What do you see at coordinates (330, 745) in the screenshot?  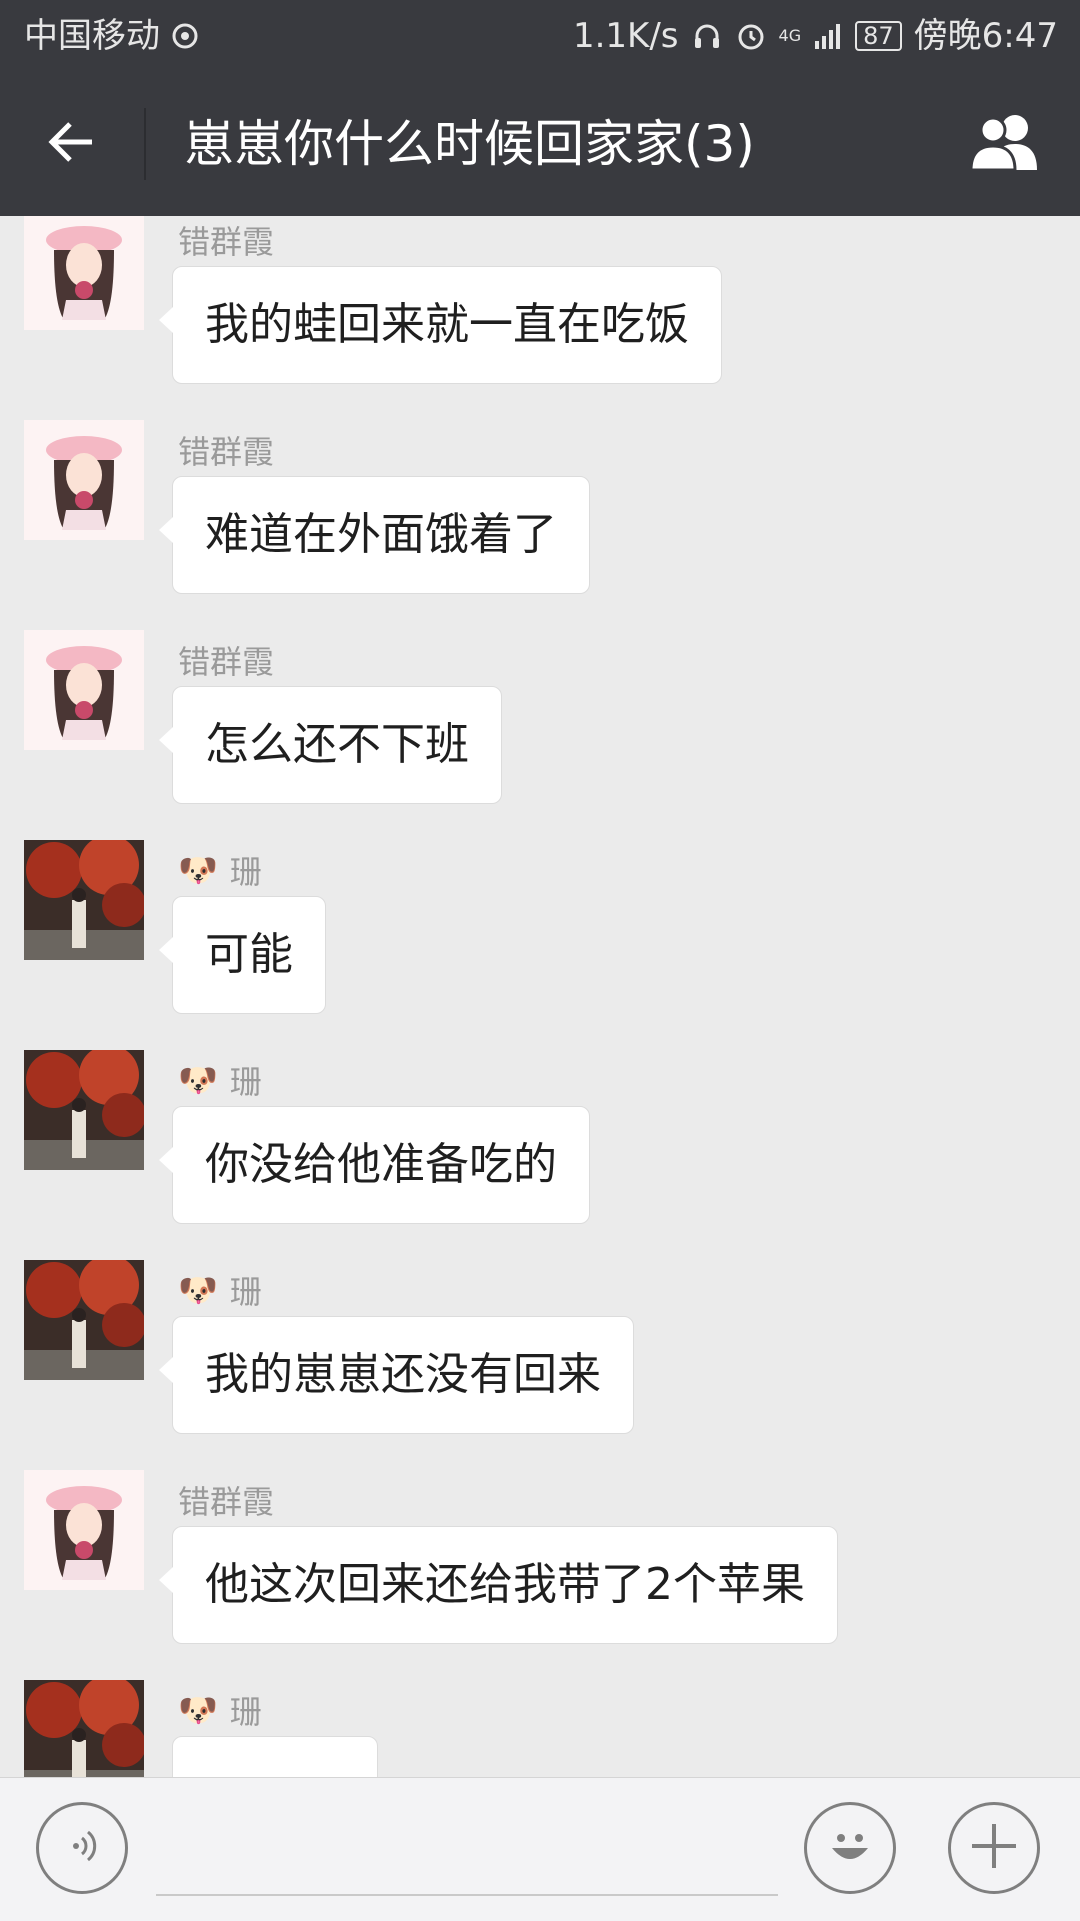 I see `message-bubble: 怎么还不下班` at bounding box center [330, 745].